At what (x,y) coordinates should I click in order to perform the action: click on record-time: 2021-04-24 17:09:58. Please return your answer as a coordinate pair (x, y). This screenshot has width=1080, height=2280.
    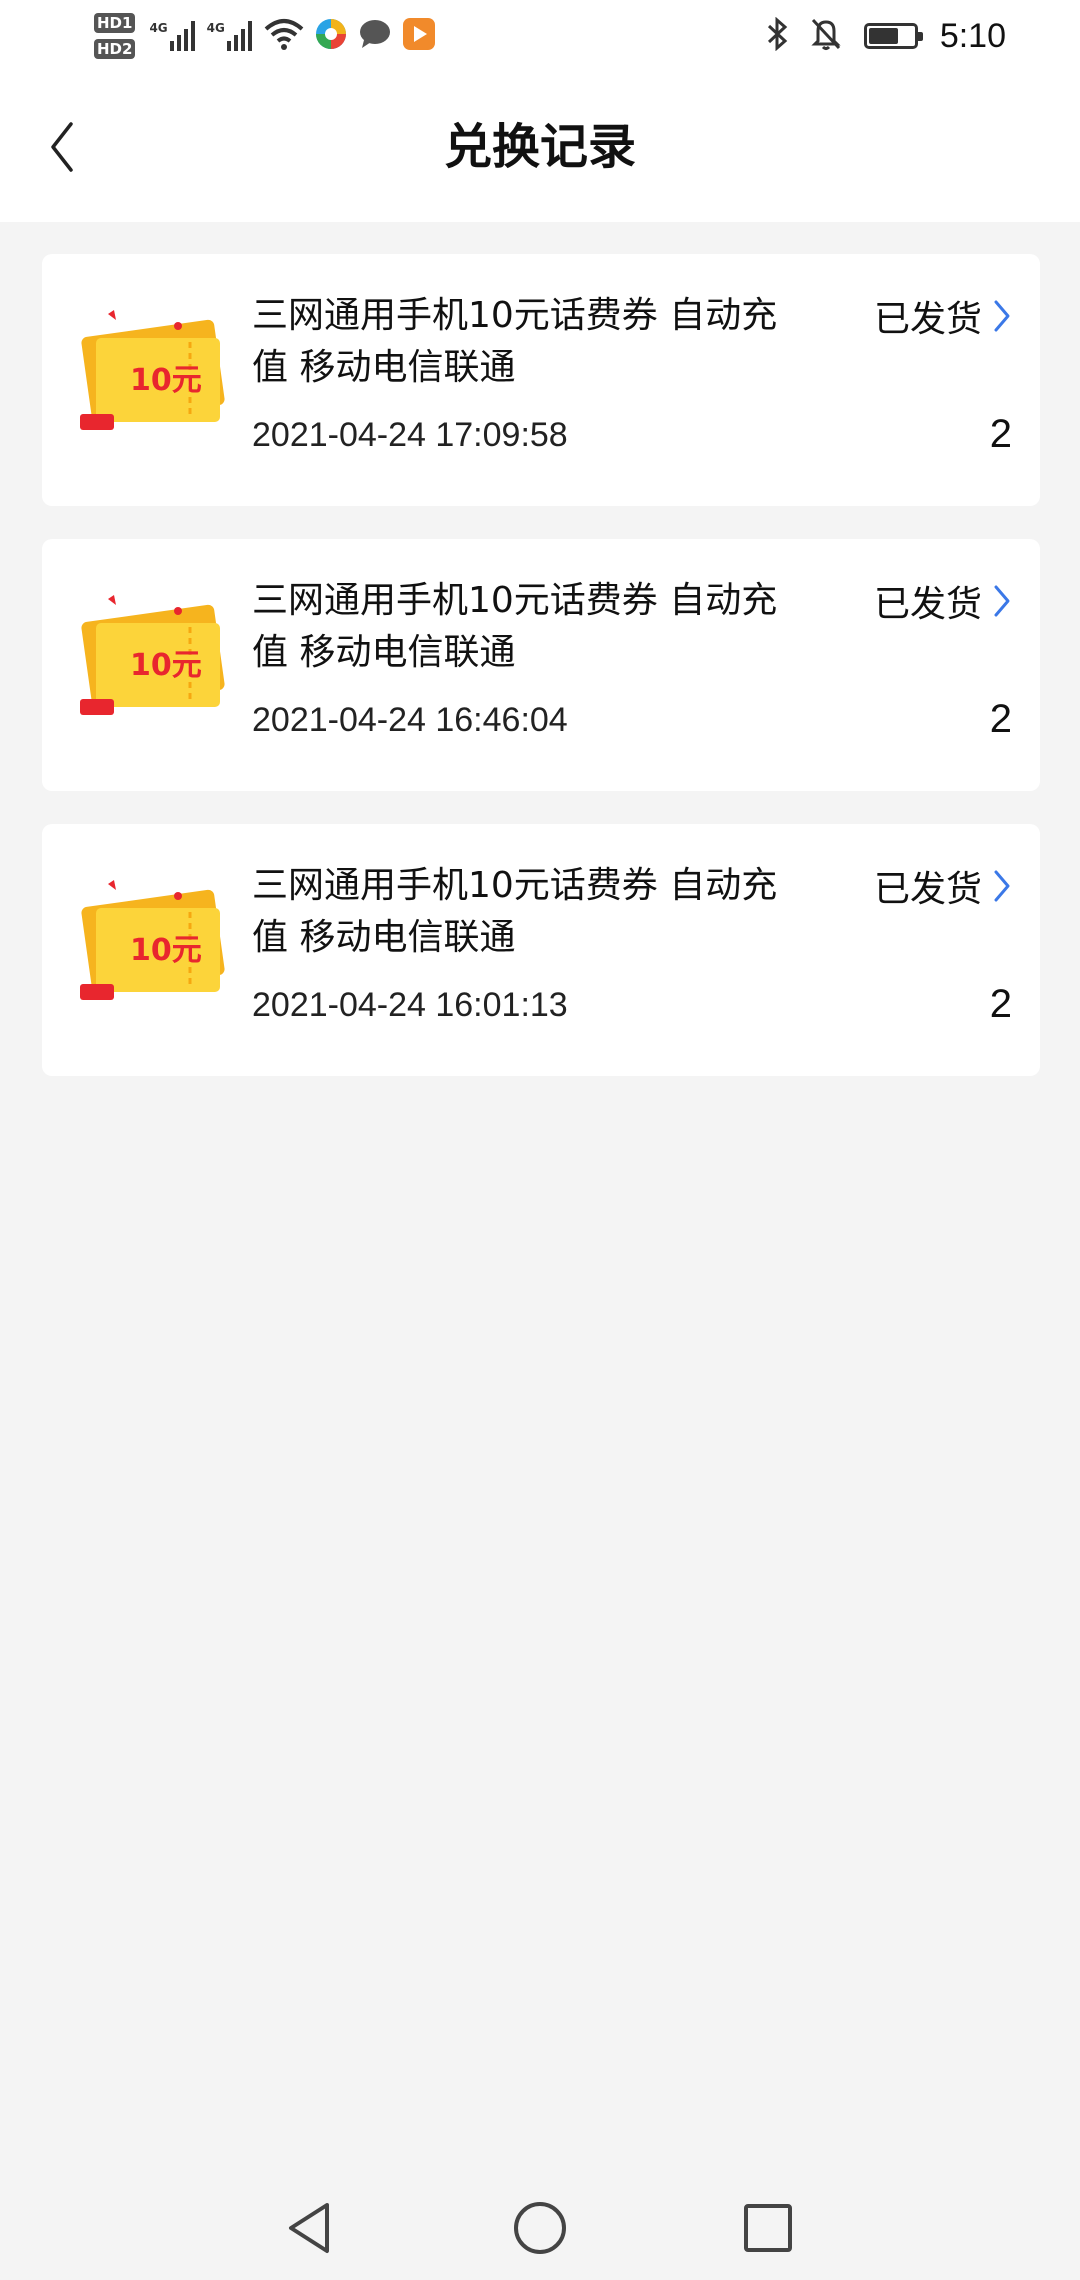
    Looking at the image, I should click on (410, 435).